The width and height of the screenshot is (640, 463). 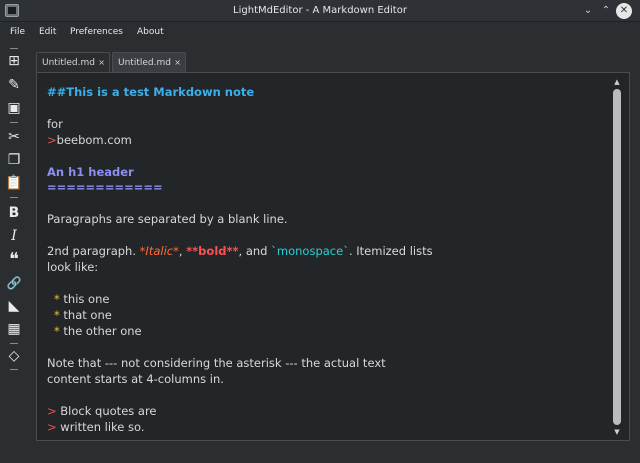 What do you see at coordinates (390, 251) in the screenshot?
I see `line-text: . Itemized lists` at bounding box center [390, 251].